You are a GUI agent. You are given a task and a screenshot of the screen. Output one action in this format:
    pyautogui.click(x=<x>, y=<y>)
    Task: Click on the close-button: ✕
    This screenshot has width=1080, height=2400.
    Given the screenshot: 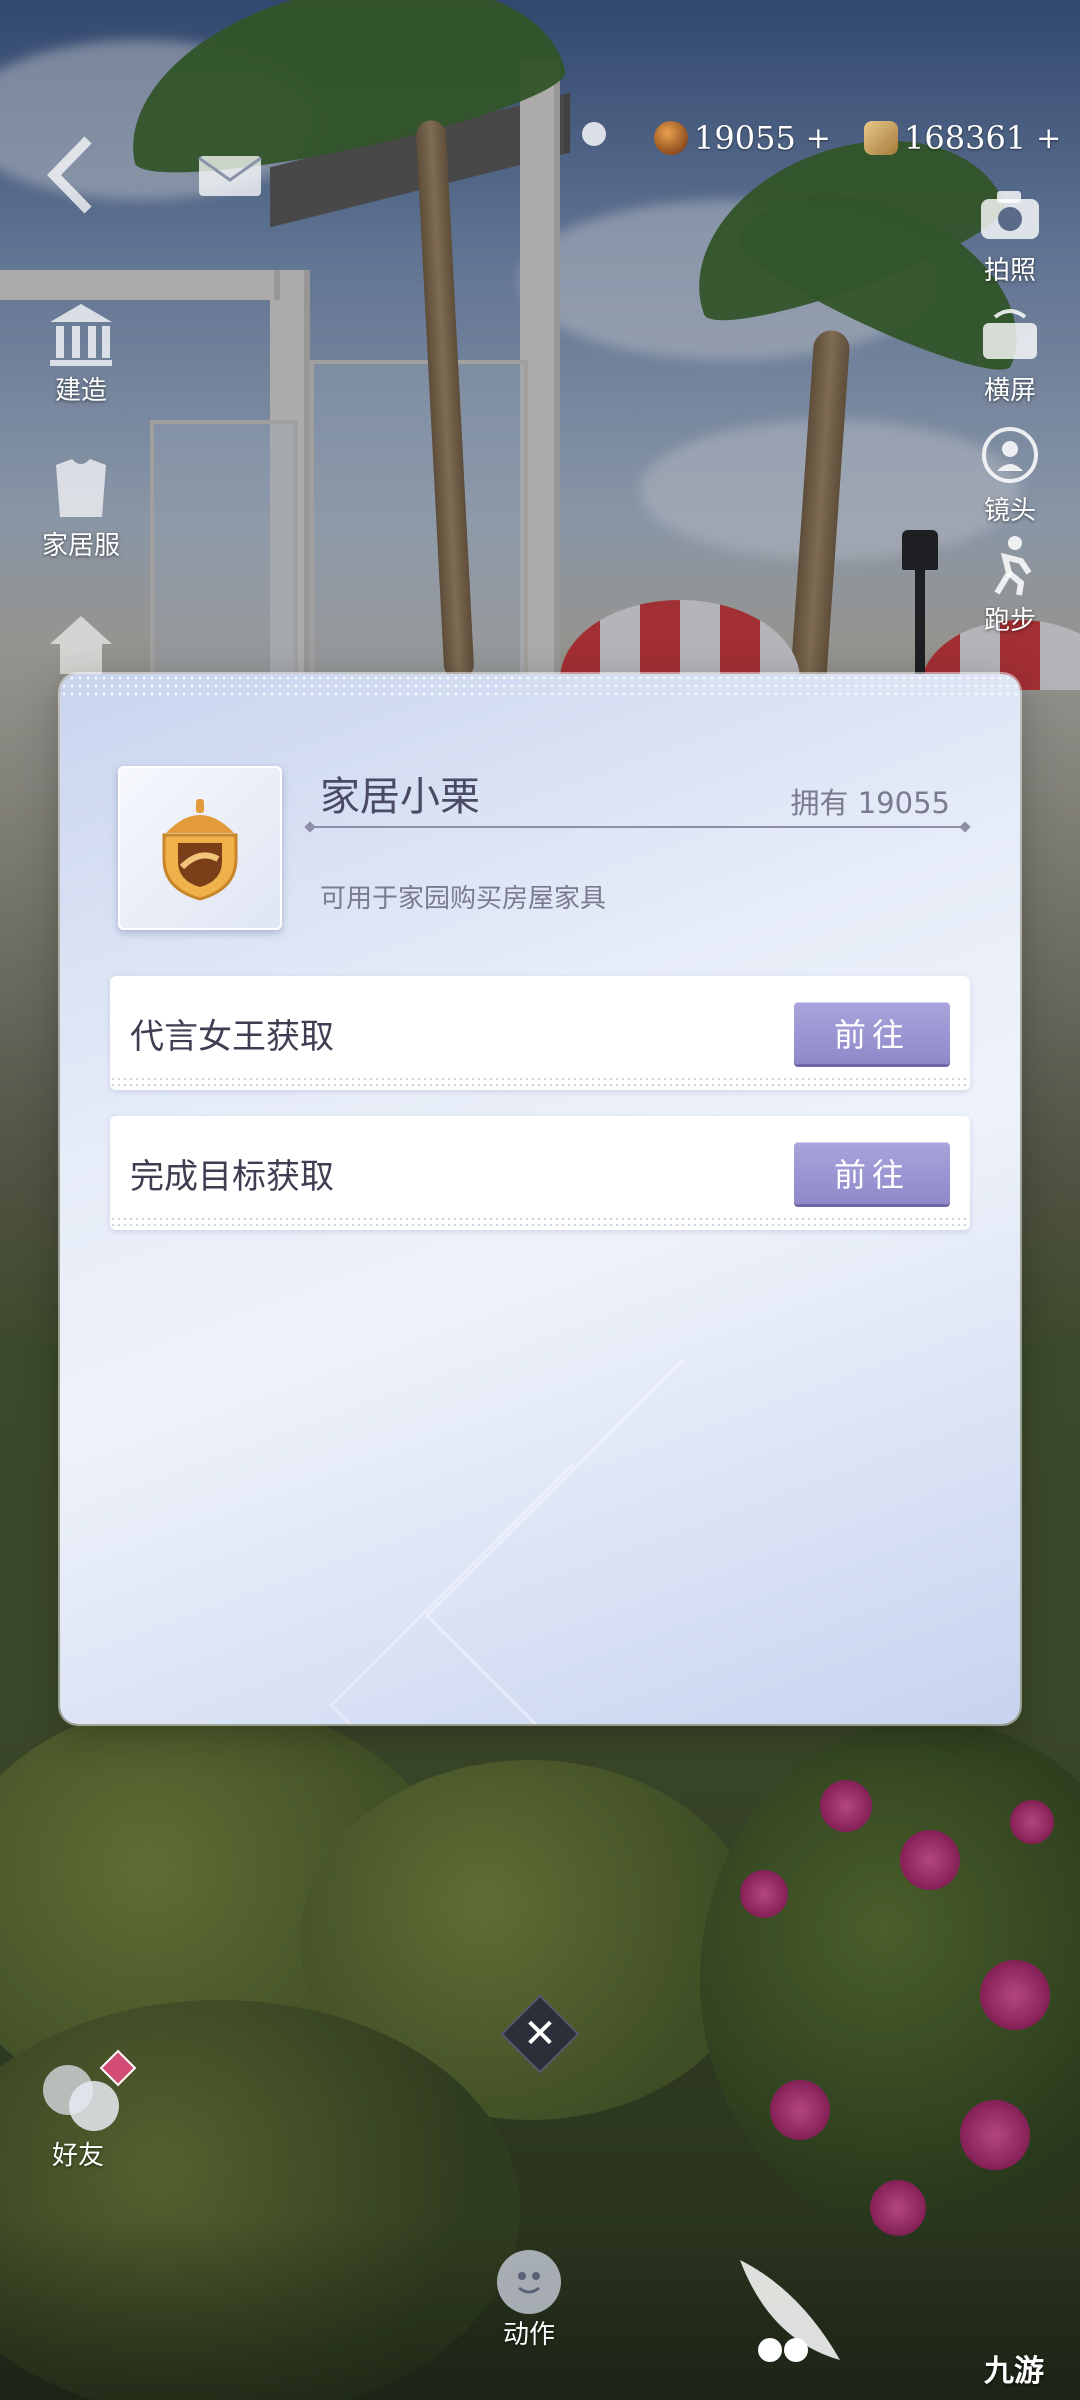 What is the action you would take?
    pyautogui.click(x=540, y=2034)
    